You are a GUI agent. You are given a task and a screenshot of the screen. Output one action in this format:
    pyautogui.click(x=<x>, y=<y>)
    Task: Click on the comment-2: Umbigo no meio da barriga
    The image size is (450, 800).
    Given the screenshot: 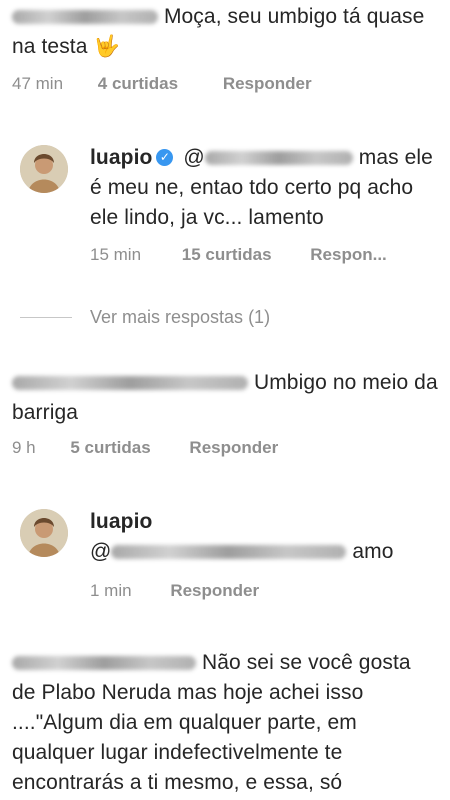 What is the action you would take?
    pyautogui.click(x=225, y=398)
    